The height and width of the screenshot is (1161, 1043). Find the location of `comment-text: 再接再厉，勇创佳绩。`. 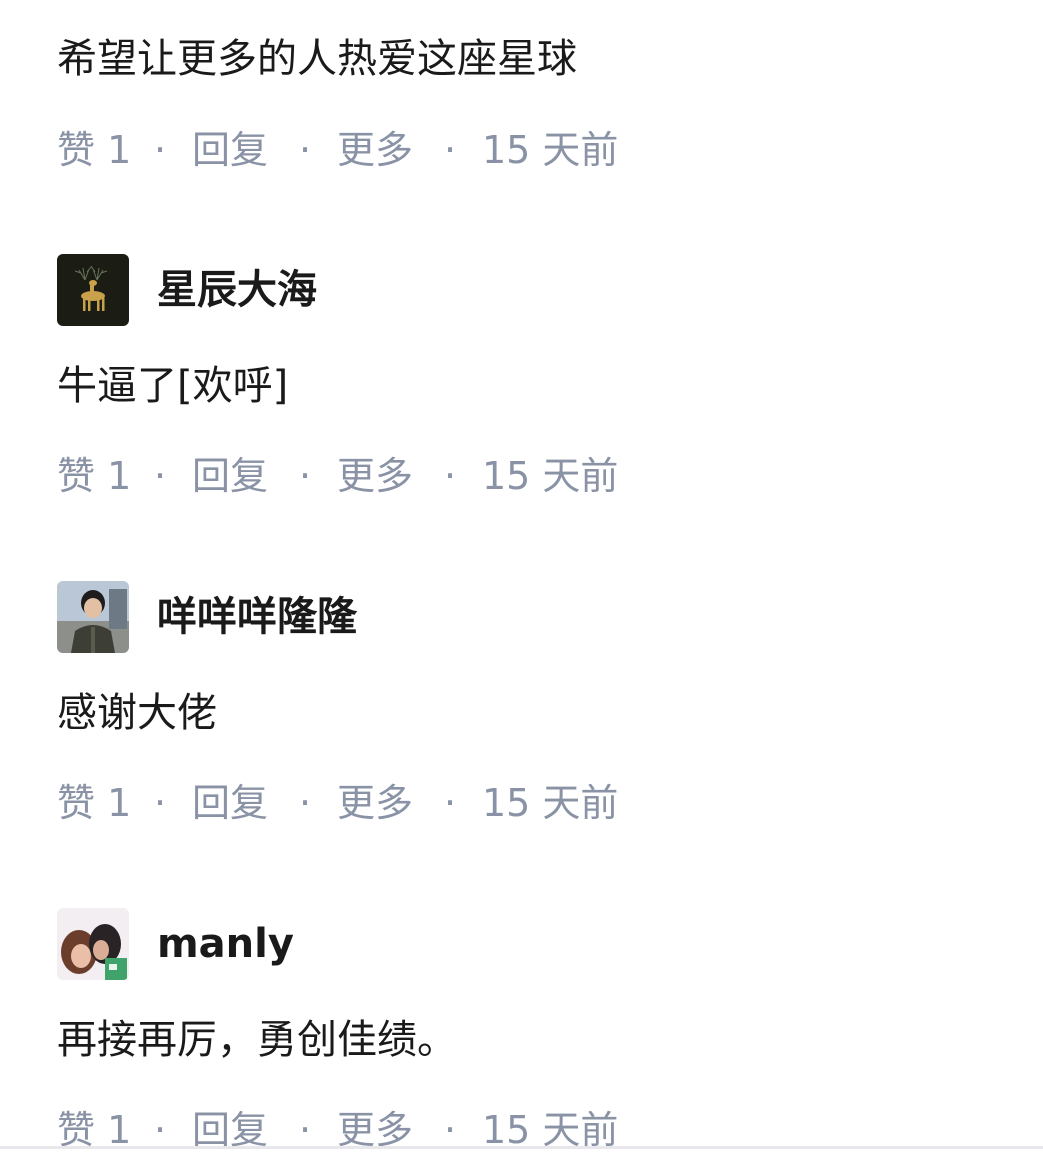

comment-text: 再接再厉，勇创佳绩。 is located at coordinates (257, 1040).